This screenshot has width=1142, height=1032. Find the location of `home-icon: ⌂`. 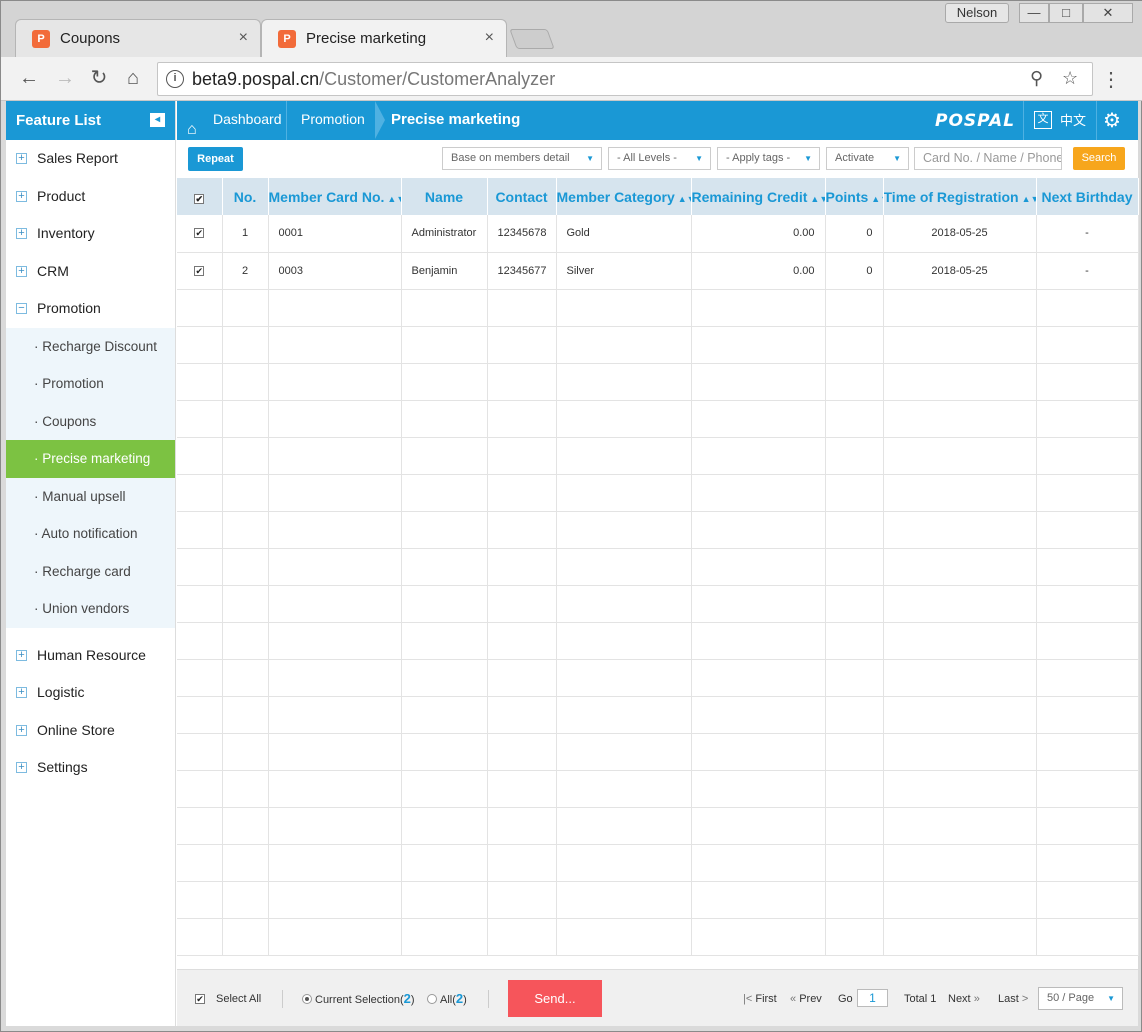

home-icon: ⌂ is located at coordinates (133, 78).